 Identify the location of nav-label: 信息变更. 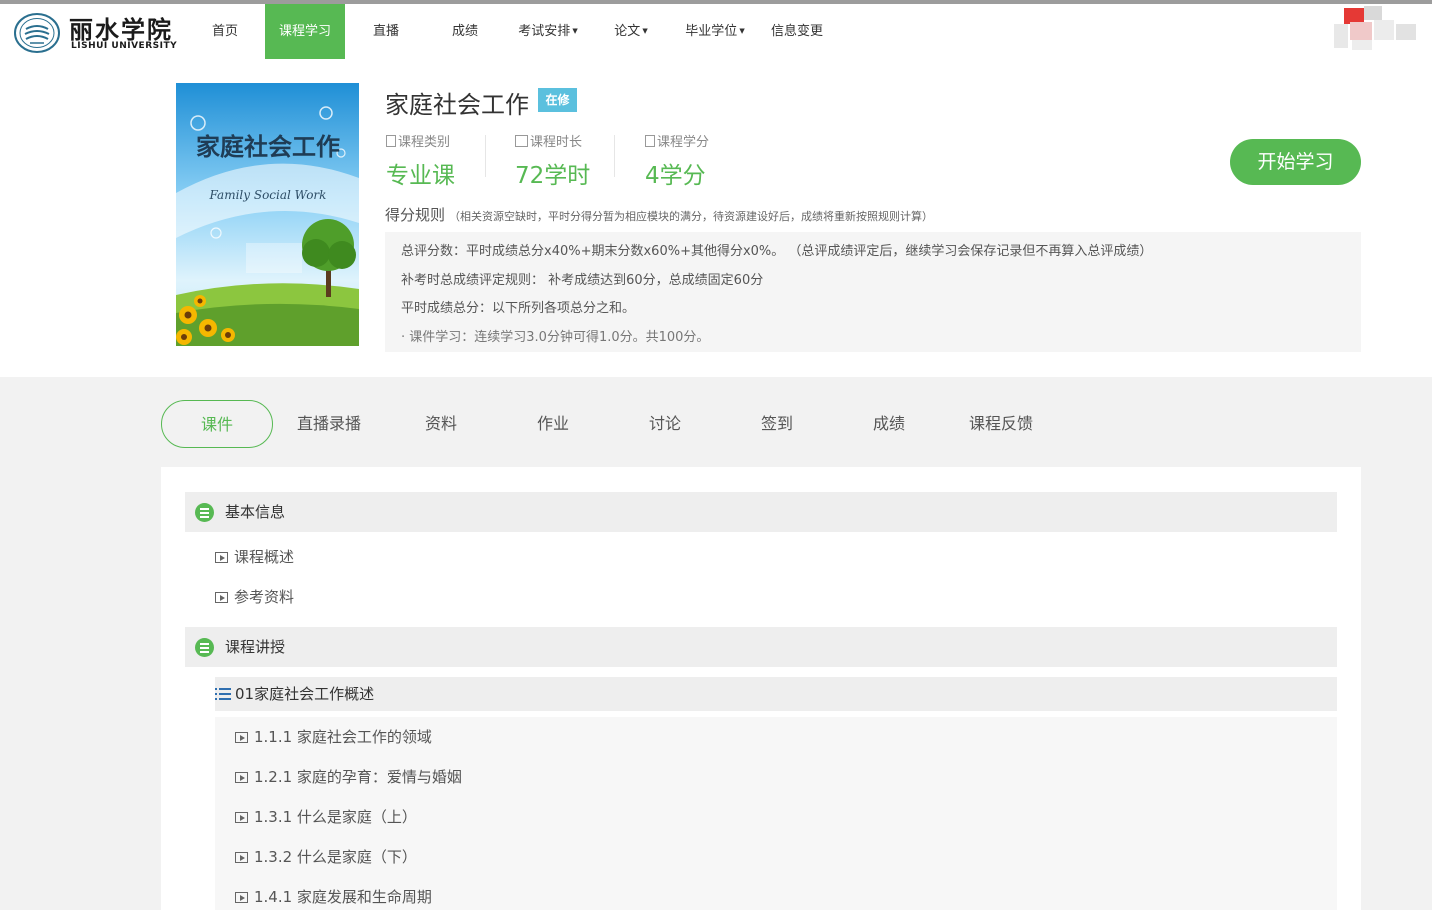
(796, 31).